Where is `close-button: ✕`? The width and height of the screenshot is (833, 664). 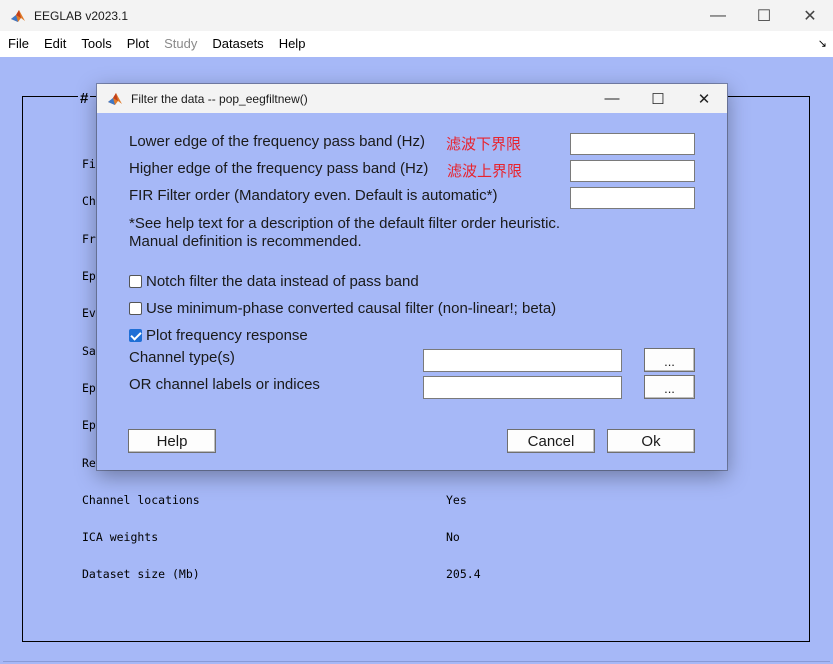 close-button: ✕ is located at coordinates (810, 15).